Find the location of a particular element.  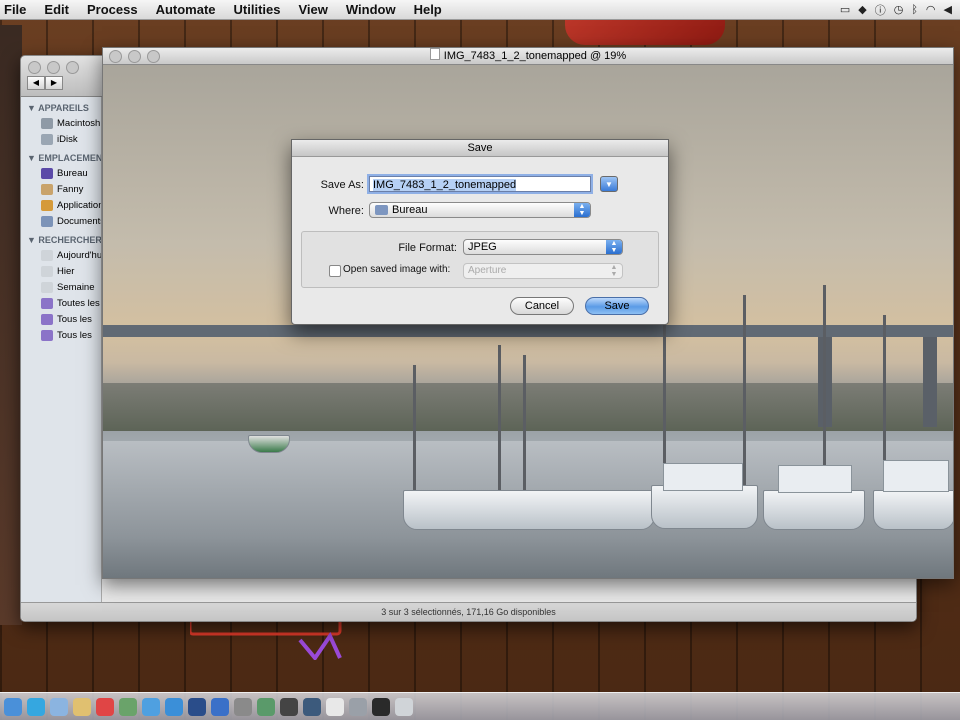

sidebar-item: Toutes les is located at coordinates (61, 303).